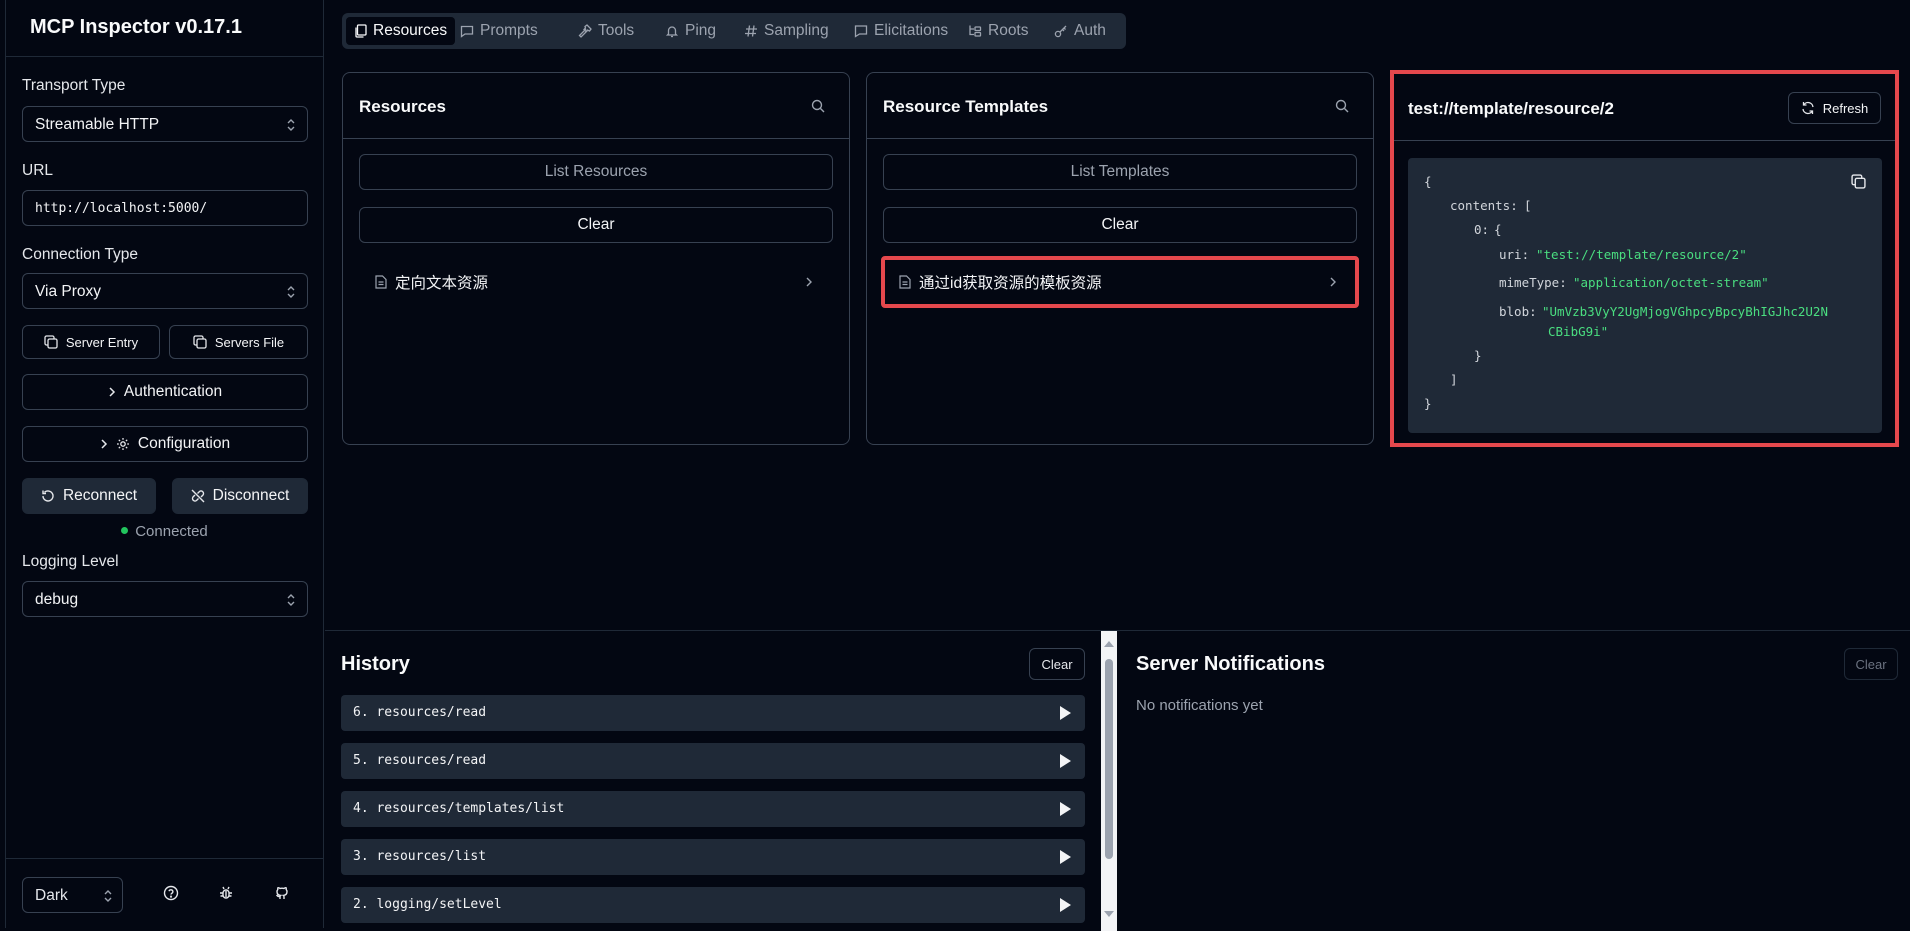 The height and width of the screenshot is (931, 1910). Describe the element at coordinates (1120, 282) in the screenshot. I see `template-item: 通过id获取资源的模板资源` at that location.